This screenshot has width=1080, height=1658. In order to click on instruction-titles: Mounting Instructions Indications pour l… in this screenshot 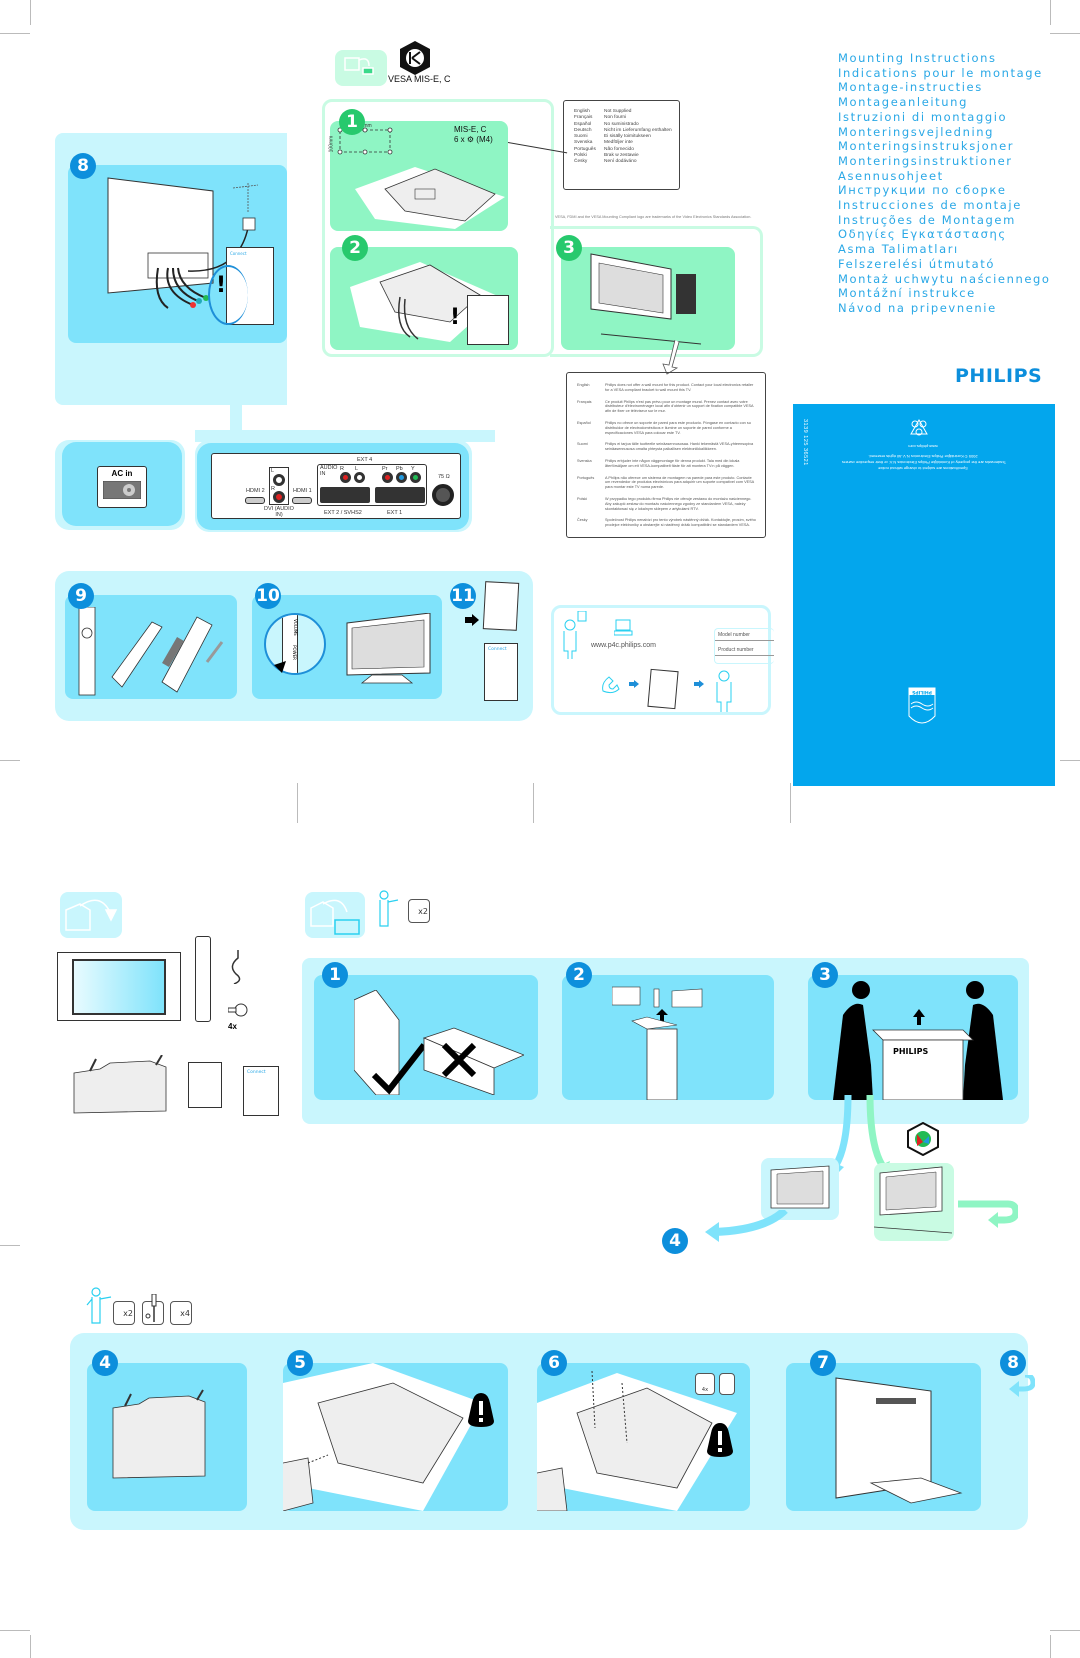, I will do `click(944, 183)`.